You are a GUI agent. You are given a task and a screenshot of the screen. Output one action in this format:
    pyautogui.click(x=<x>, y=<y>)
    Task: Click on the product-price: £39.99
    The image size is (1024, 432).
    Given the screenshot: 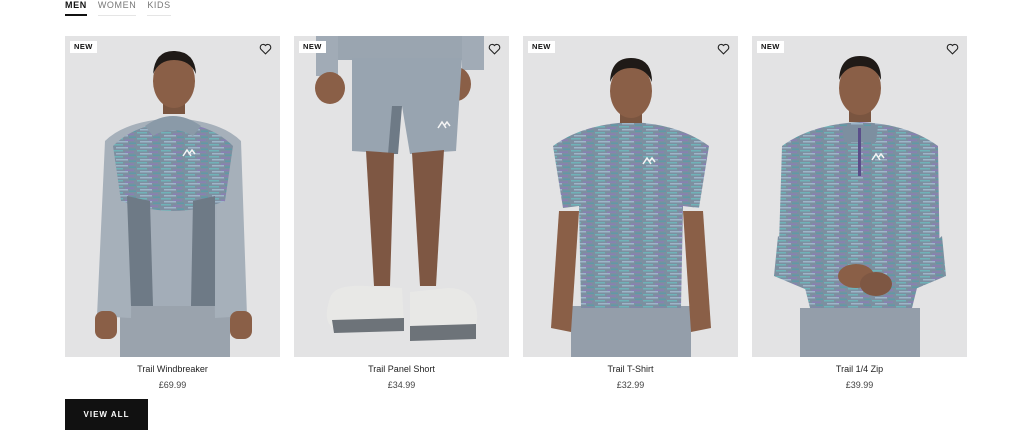 What is the action you would take?
    pyautogui.click(x=859, y=385)
    